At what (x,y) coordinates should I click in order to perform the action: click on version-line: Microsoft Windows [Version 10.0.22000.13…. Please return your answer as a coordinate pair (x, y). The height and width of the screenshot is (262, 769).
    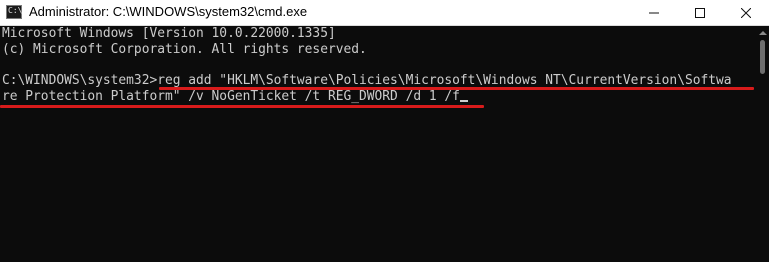
    Looking at the image, I should click on (169, 33).